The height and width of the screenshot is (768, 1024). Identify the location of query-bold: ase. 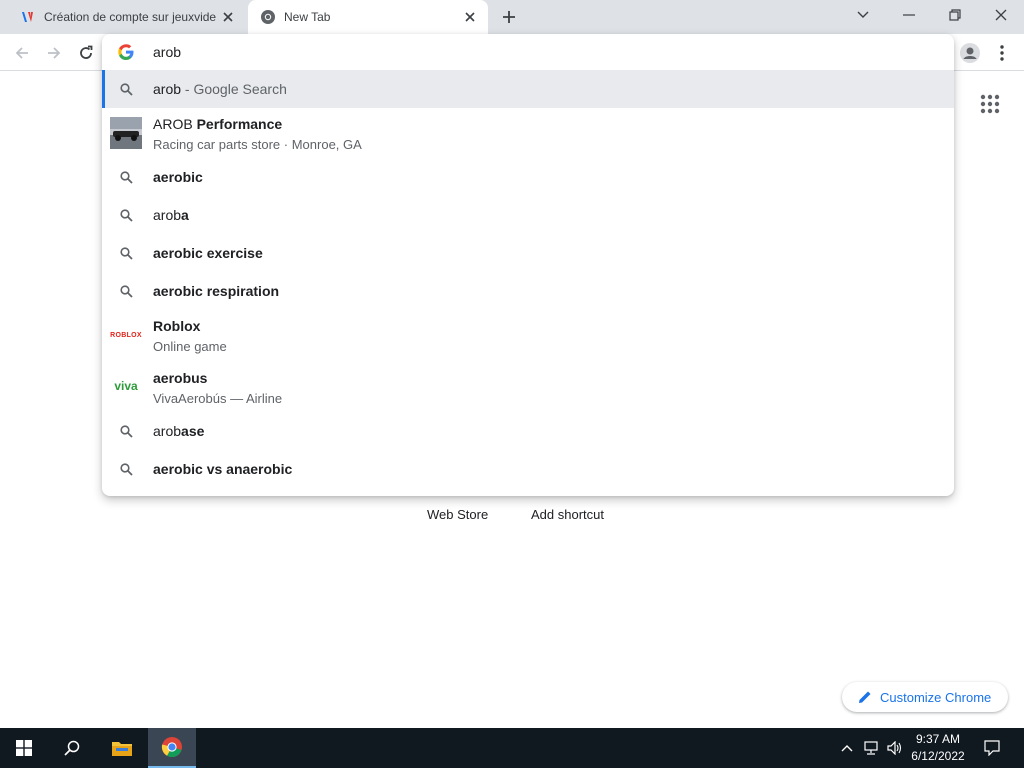
(193, 431).